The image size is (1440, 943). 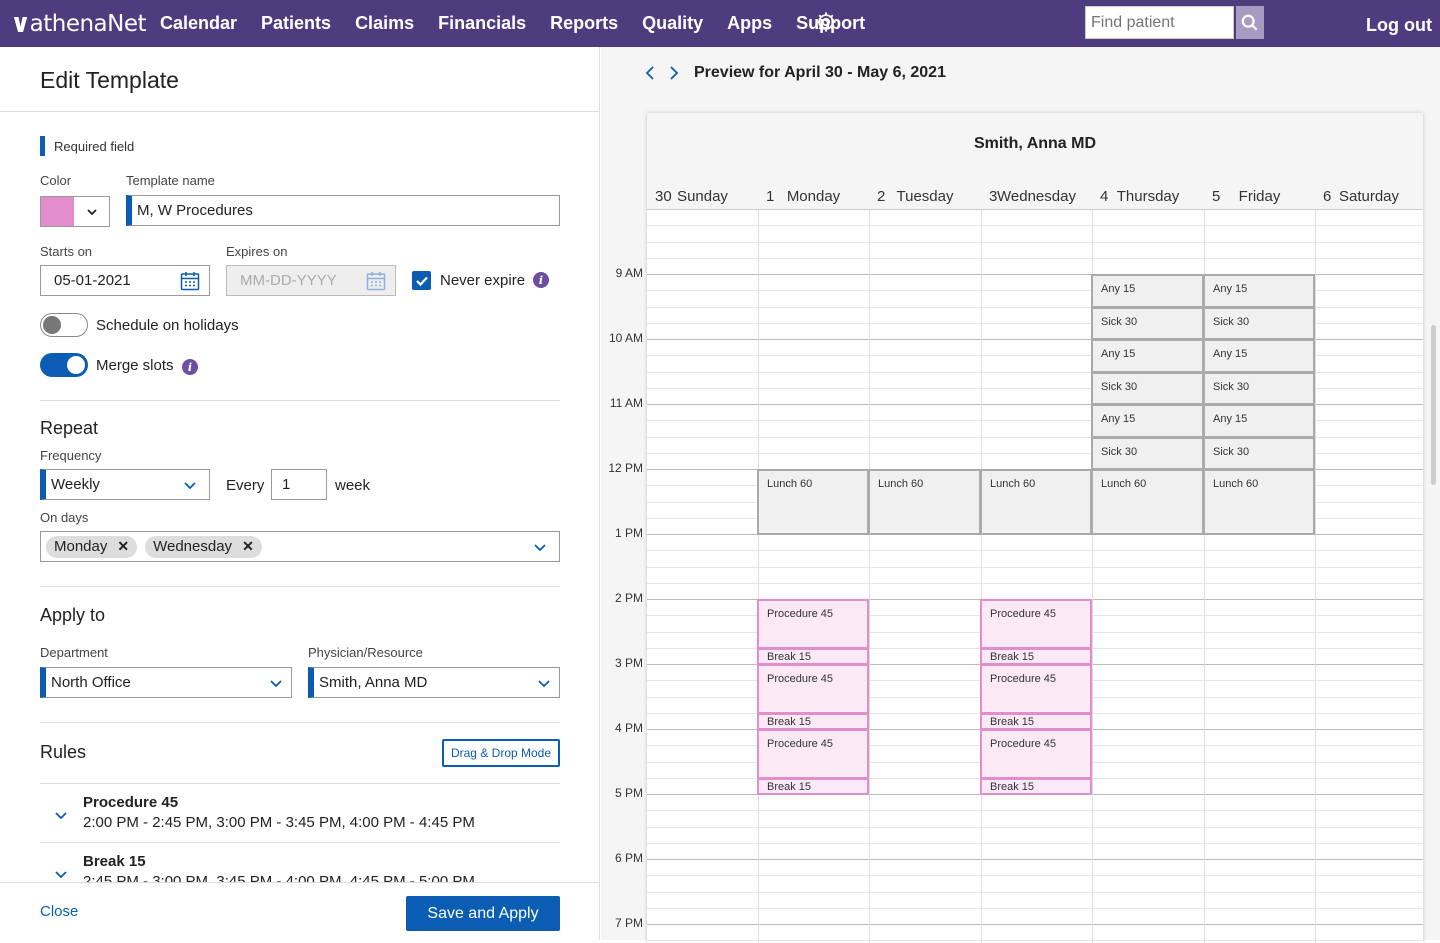 I want to click on color-picker, so click(x=75, y=211).